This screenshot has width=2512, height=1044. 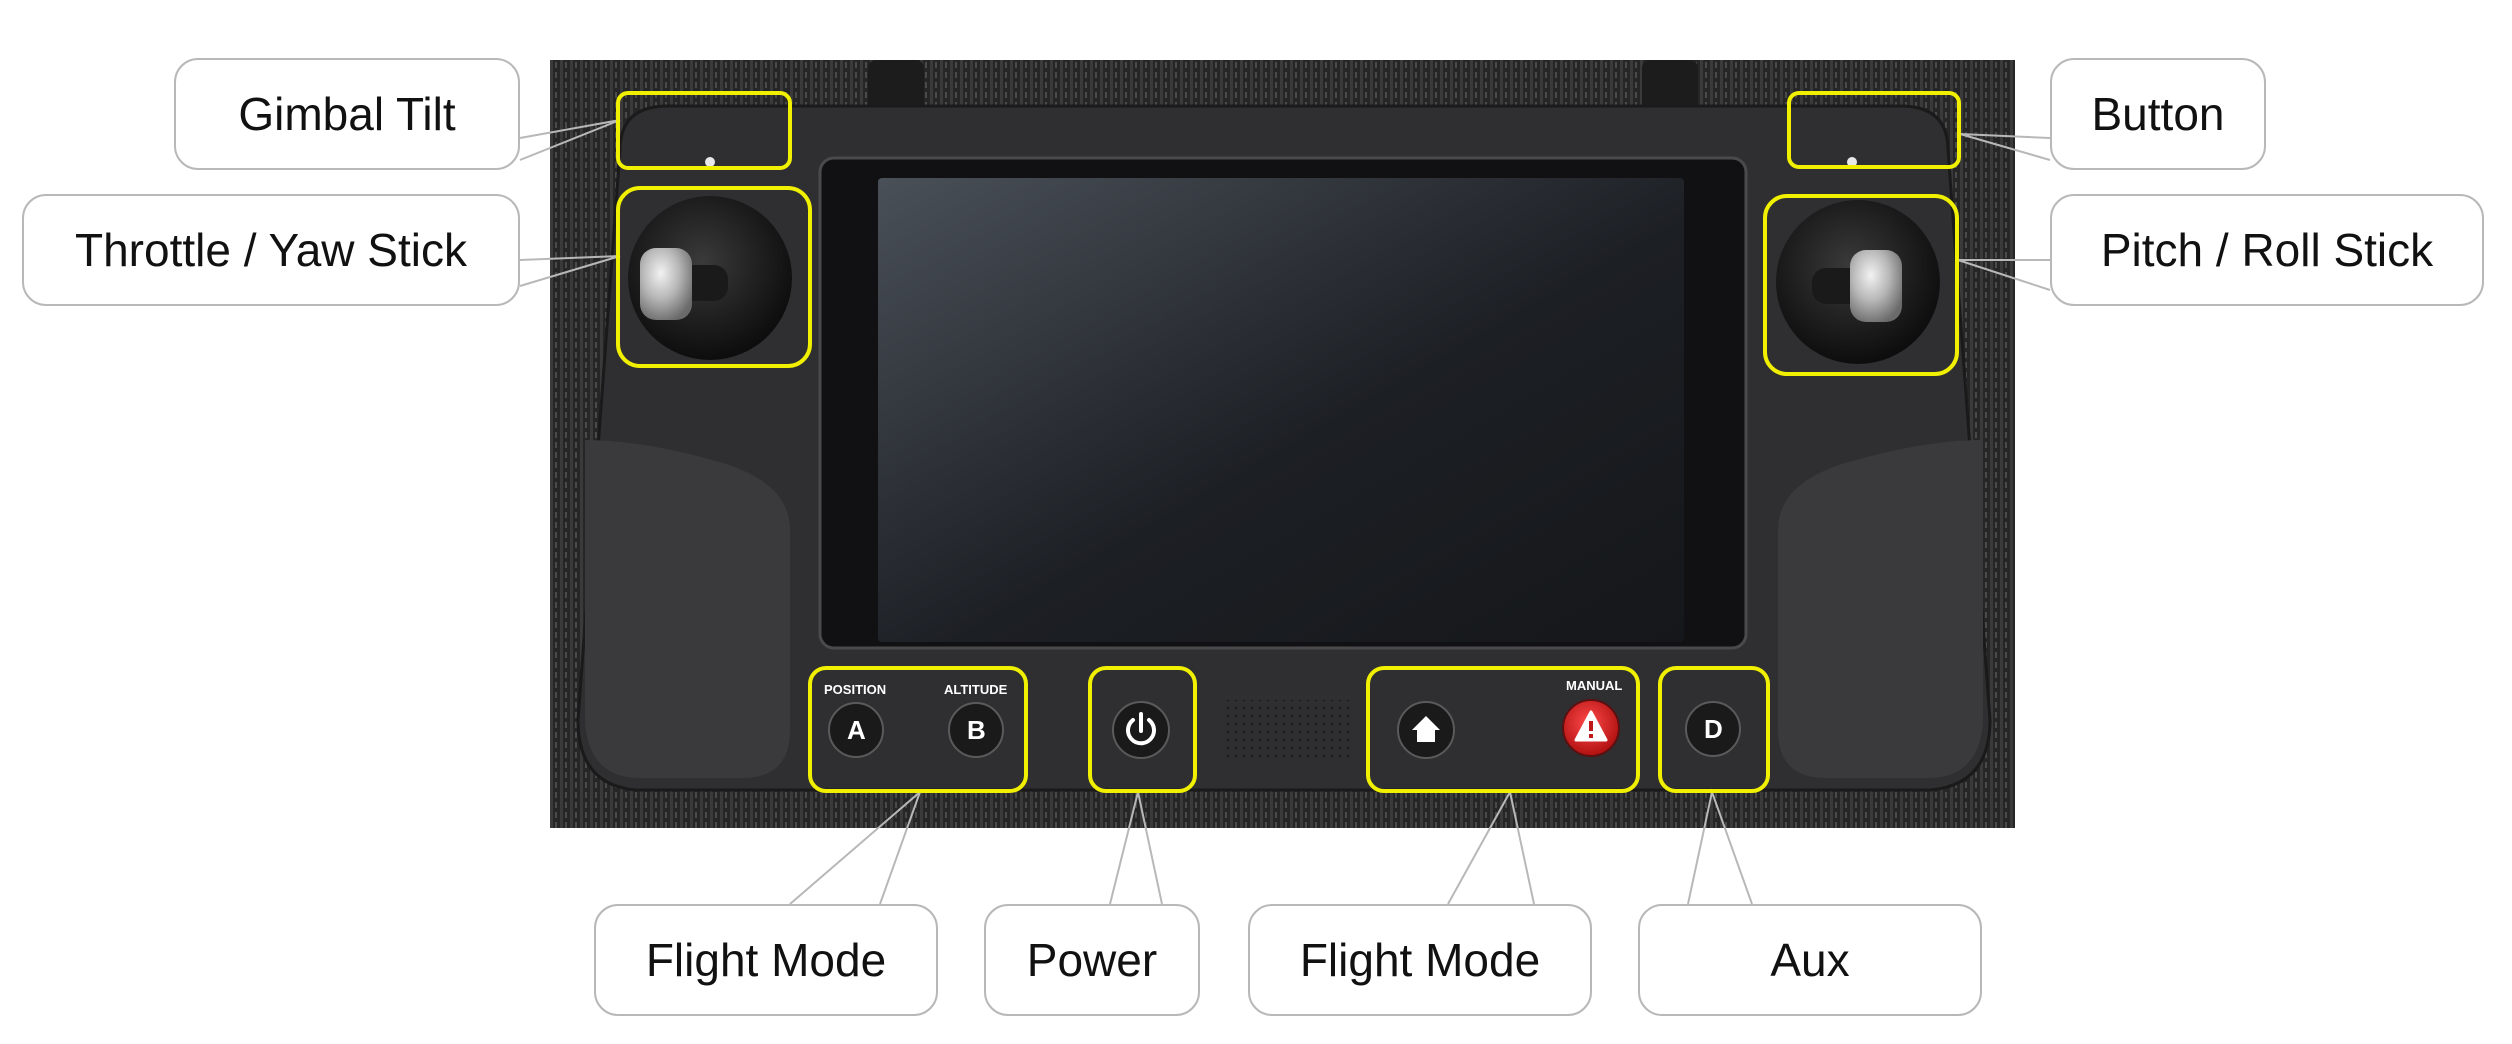 I want to click on button-a-letter: A, so click(x=856, y=730).